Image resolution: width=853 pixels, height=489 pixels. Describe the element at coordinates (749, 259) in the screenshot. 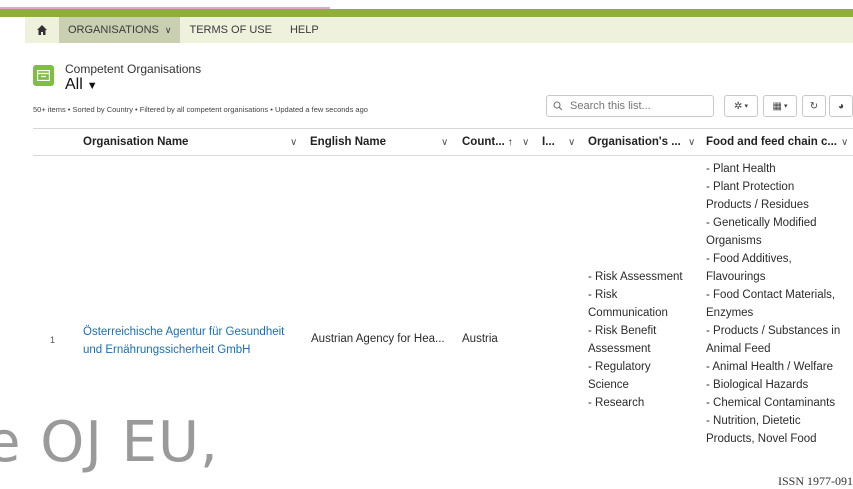

I see `food-chain-line: - Food Additives,` at that location.